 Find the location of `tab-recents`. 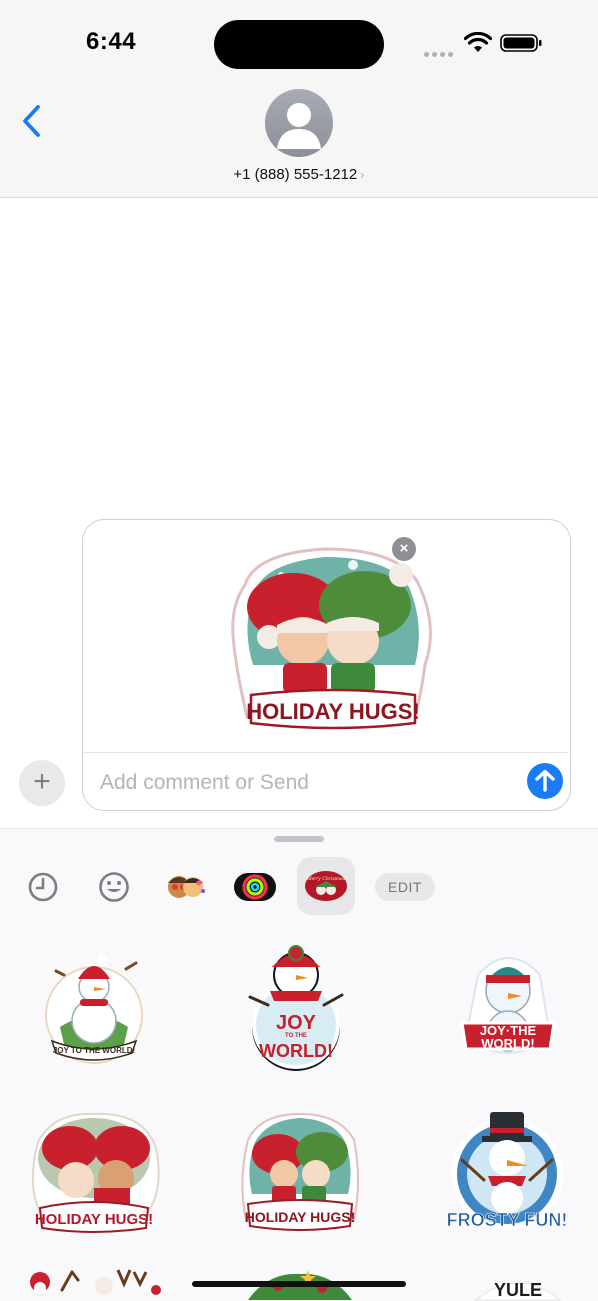

tab-recents is located at coordinates (43, 887).